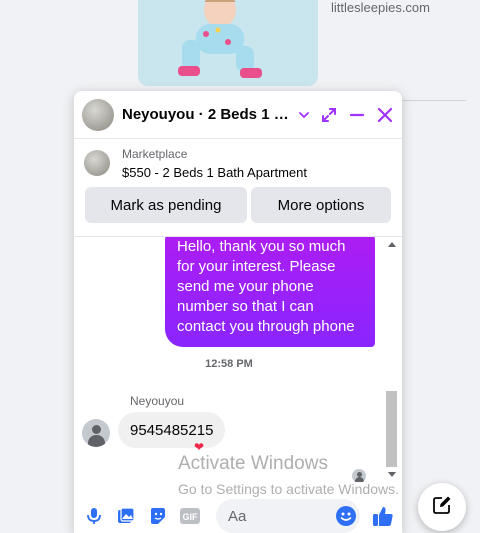 Image resolution: width=480 pixels, height=533 pixels. What do you see at coordinates (383, 516) in the screenshot?
I see `like-icon` at bounding box center [383, 516].